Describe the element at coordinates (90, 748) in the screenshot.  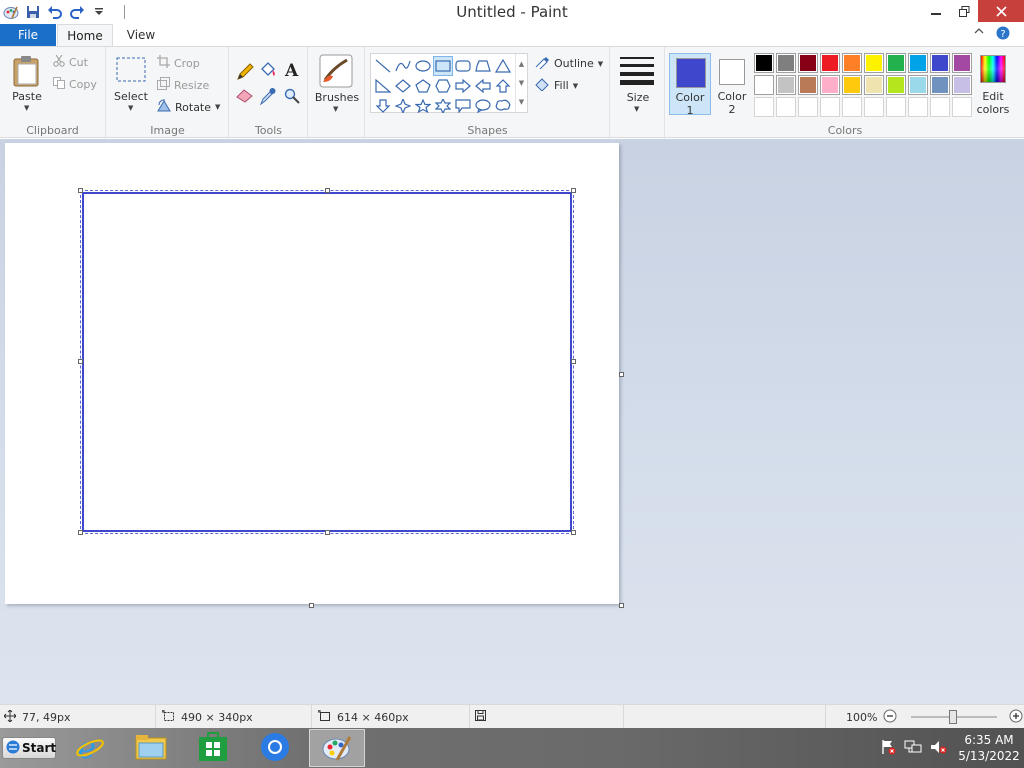
I see `taskbar-internet-explorer: e` at that location.